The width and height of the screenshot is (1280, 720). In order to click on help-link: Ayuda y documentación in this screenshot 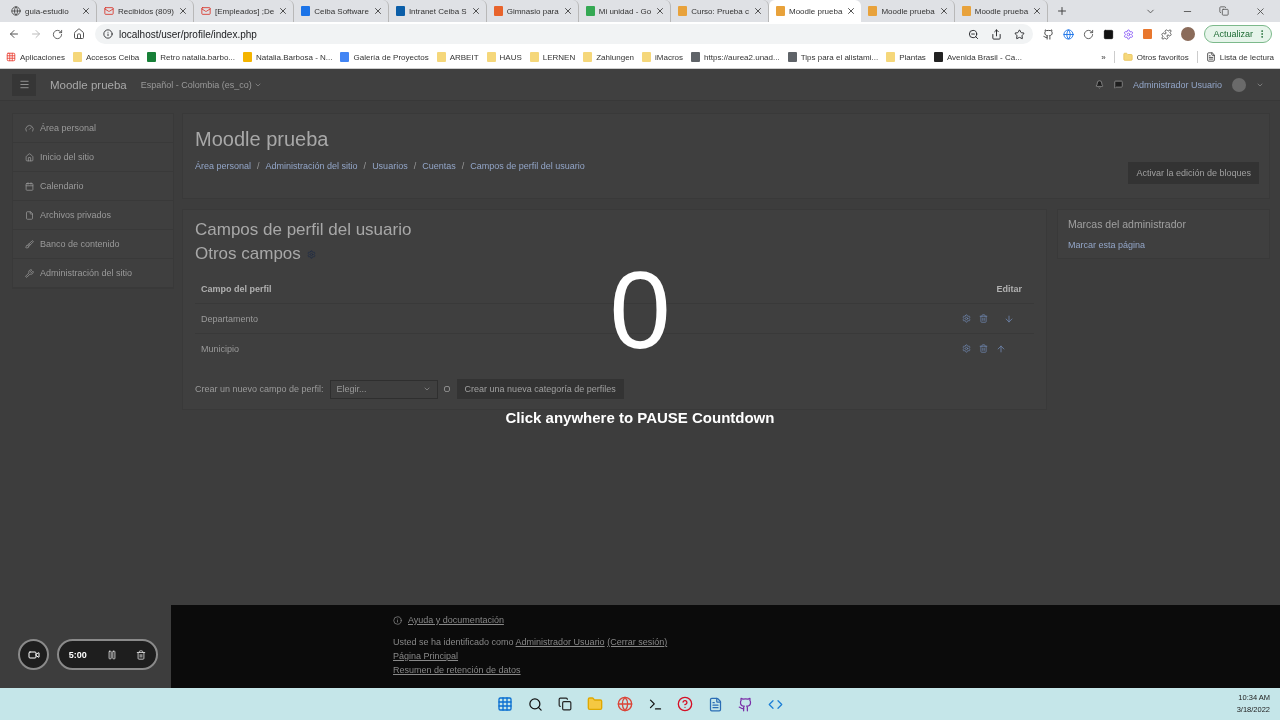, I will do `click(456, 620)`.